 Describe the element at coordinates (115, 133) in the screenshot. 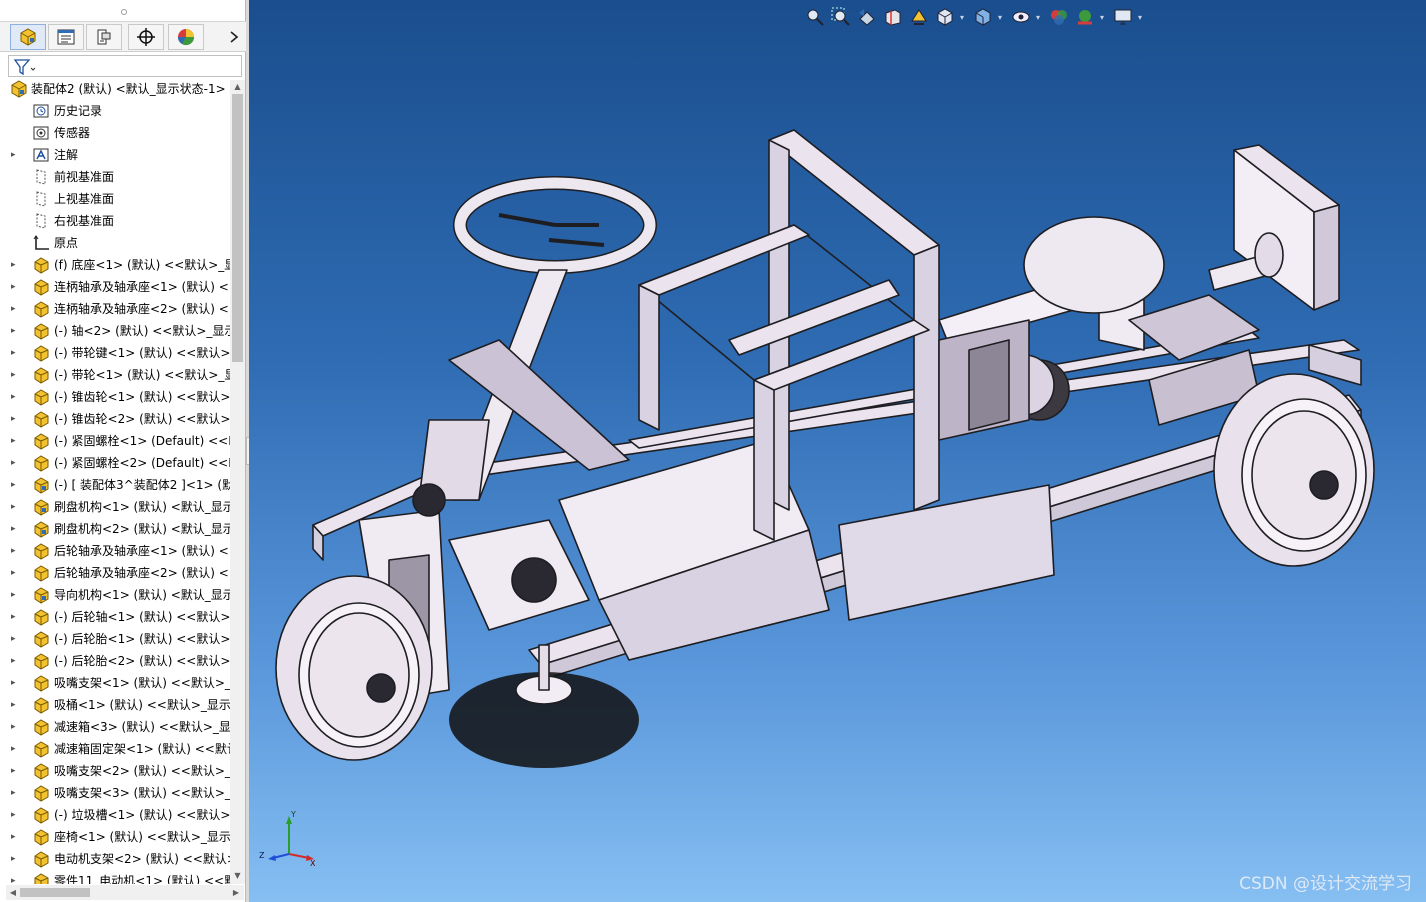

I see `tree-item: 传感器` at that location.